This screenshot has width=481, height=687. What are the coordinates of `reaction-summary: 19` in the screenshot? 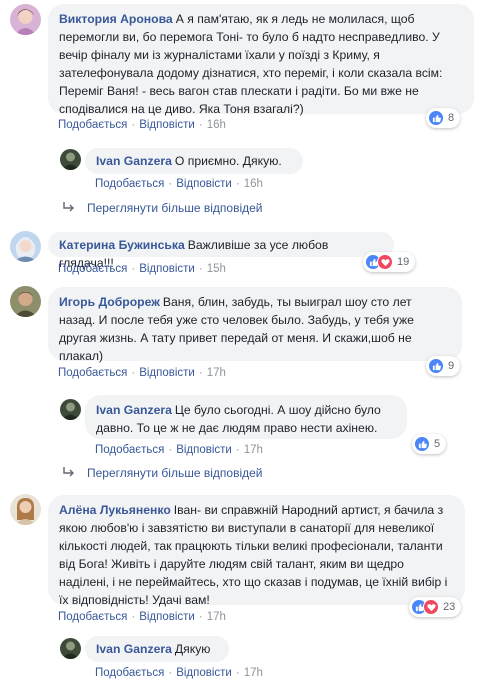 It's located at (389, 262).